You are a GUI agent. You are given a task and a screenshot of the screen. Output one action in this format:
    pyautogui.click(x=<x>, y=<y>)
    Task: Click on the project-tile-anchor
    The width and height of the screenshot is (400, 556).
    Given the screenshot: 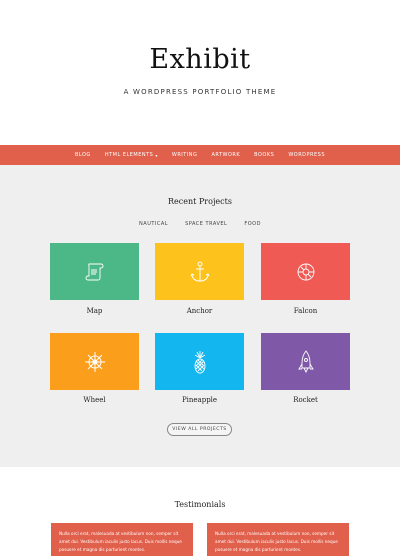 What is the action you would take?
    pyautogui.click(x=199, y=271)
    